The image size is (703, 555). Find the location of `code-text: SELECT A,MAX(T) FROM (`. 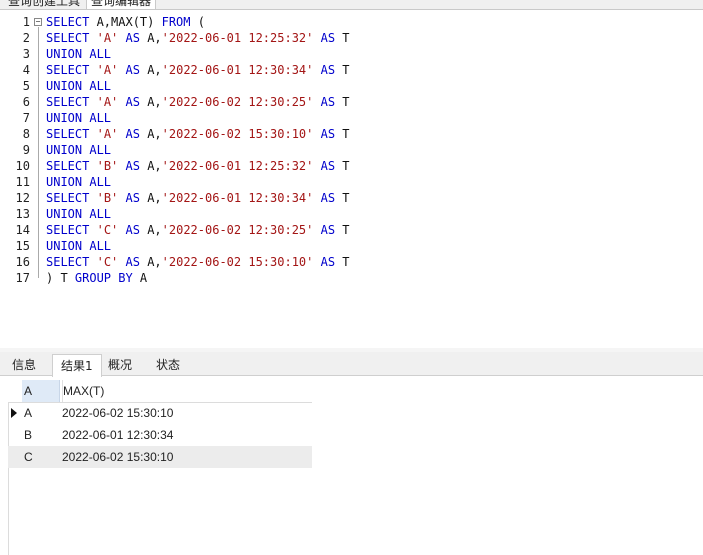

code-text: SELECT A,MAX(T) FROM ( is located at coordinates (125, 22).